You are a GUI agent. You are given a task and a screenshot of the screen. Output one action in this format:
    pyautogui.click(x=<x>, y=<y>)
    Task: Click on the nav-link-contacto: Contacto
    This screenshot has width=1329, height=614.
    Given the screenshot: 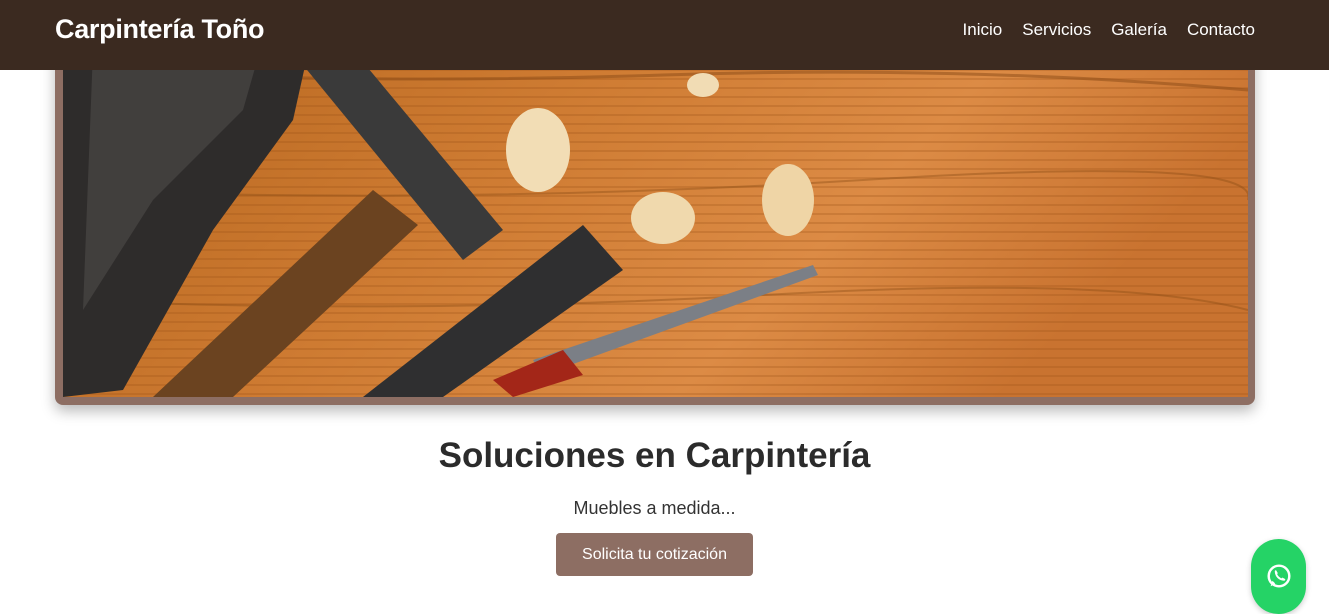 What is the action you would take?
    pyautogui.click(x=1221, y=30)
    